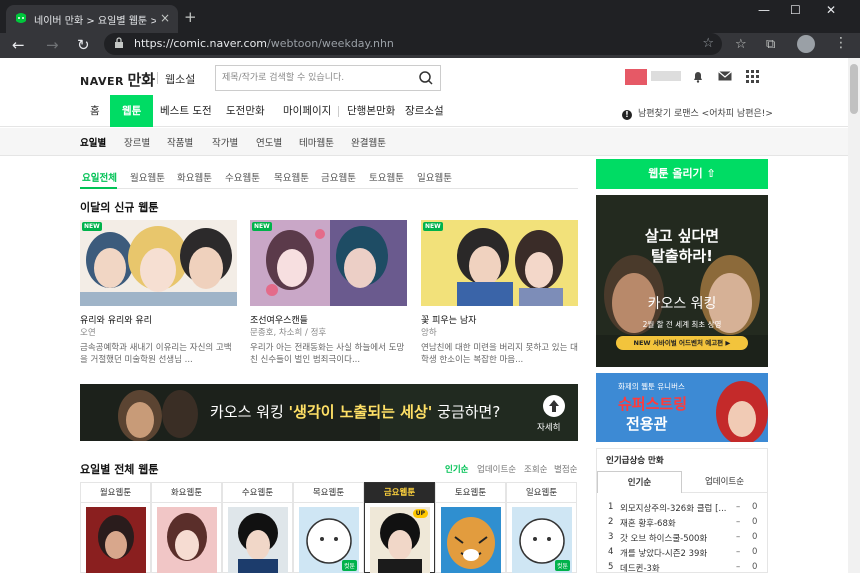 The width and height of the screenshot is (860, 573). What do you see at coordinates (269, 142) in the screenshot?
I see `subnav-year: 연도별` at bounding box center [269, 142].